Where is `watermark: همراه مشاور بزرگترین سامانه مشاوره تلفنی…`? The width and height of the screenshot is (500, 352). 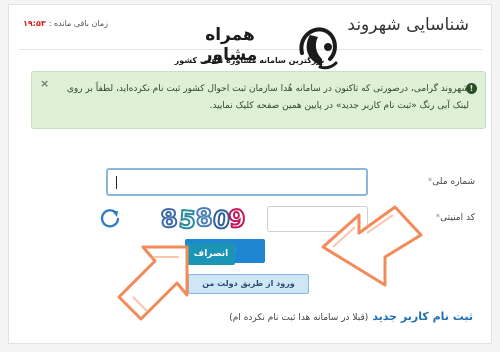 watermark: همراه مشاور بزرگترین سامانه مشاوره تلفنی… is located at coordinates (254, 49).